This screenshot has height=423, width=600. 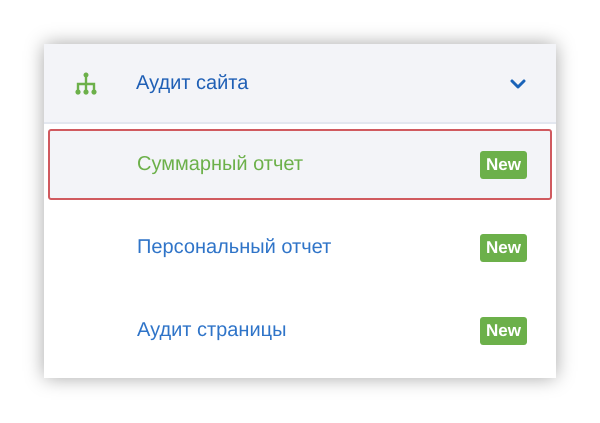 What do you see at coordinates (518, 84) in the screenshot?
I see `chevron-icon` at bounding box center [518, 84].